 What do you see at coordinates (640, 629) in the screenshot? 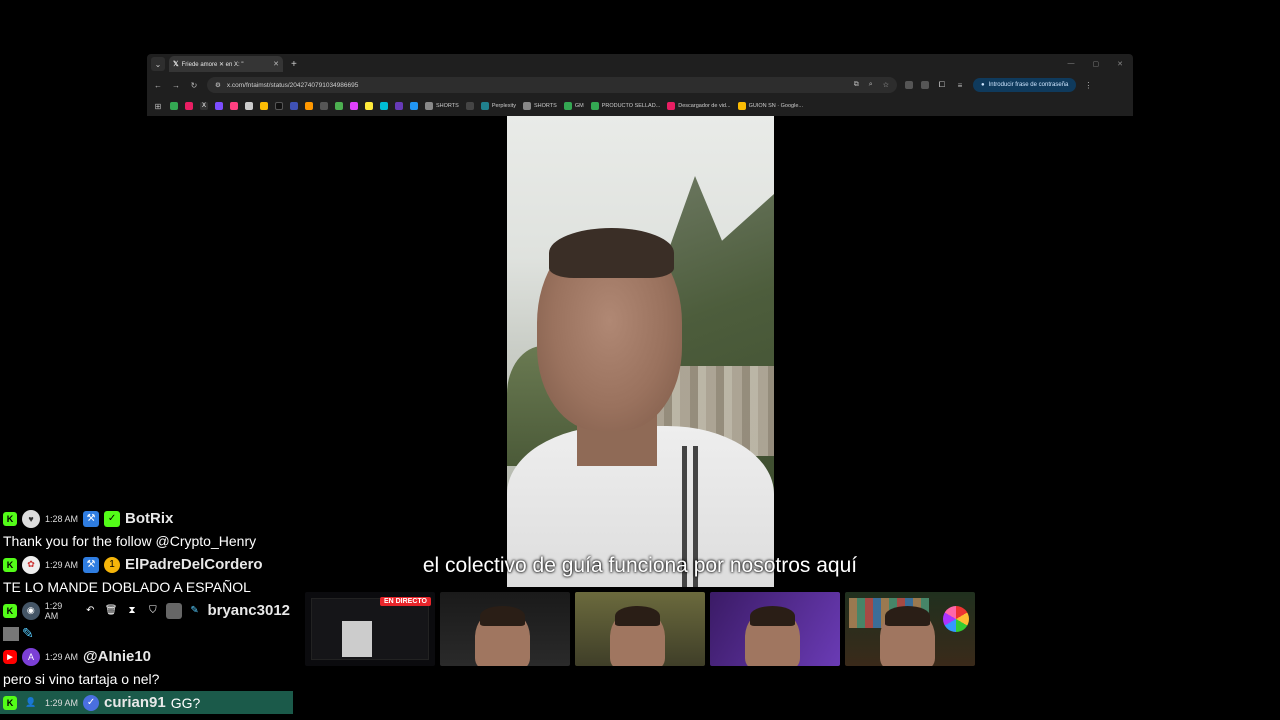
I see `camera-strip: EN DIRECTO` at bounding box center [640, 629].